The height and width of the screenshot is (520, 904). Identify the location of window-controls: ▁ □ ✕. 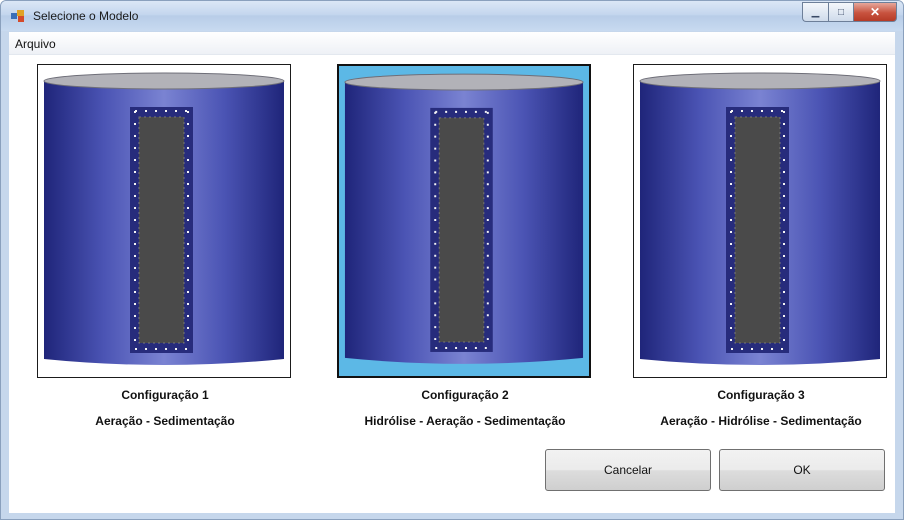
(849, 12).